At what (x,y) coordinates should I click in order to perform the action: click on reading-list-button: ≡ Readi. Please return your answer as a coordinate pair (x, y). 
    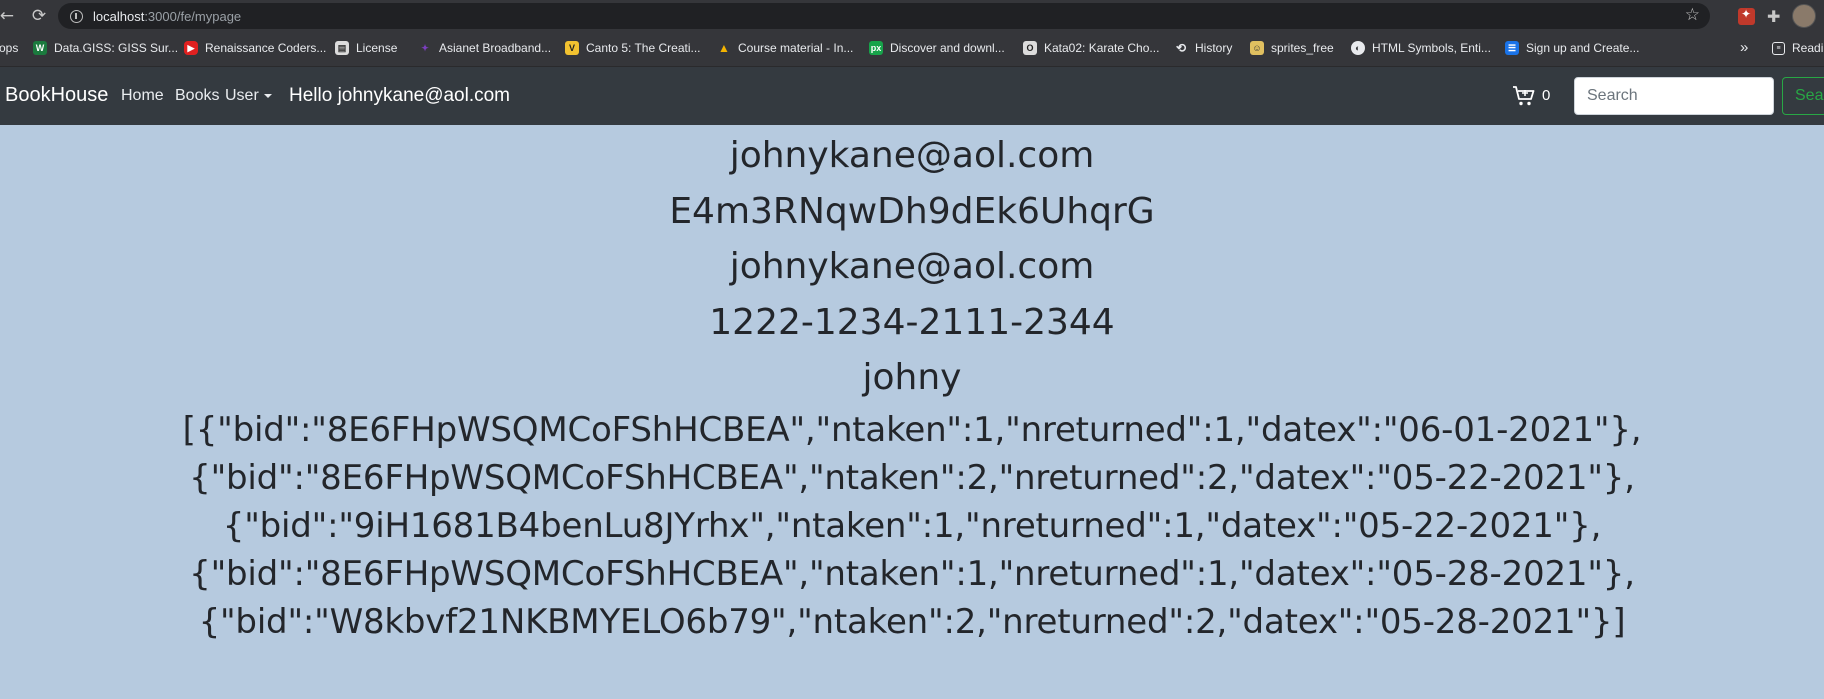
    Looking at the image, I should click on (1797, 48).